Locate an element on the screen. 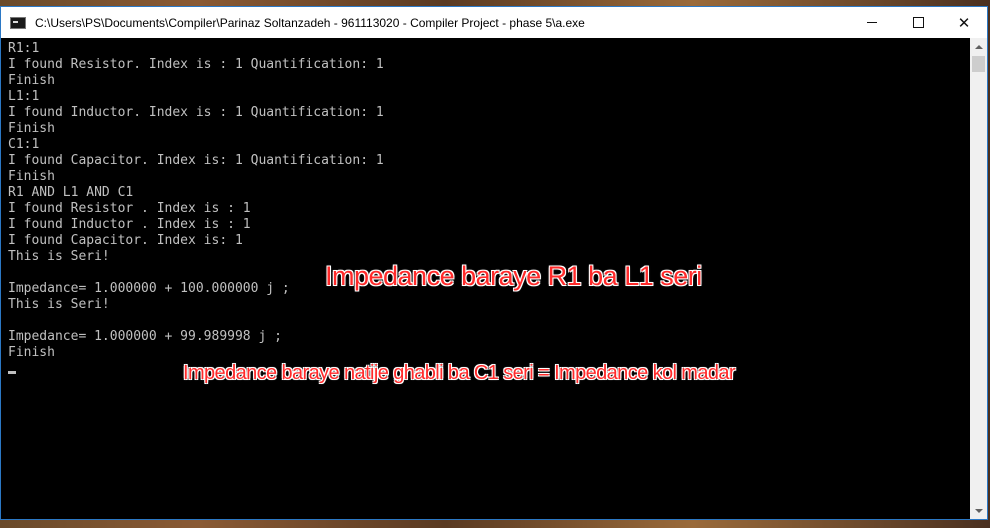 The height and width of the screenshot is (528, 990). annotation-series-rl: Impedance baraye R1 ba L1 seri is located at coordinates (513, 276).